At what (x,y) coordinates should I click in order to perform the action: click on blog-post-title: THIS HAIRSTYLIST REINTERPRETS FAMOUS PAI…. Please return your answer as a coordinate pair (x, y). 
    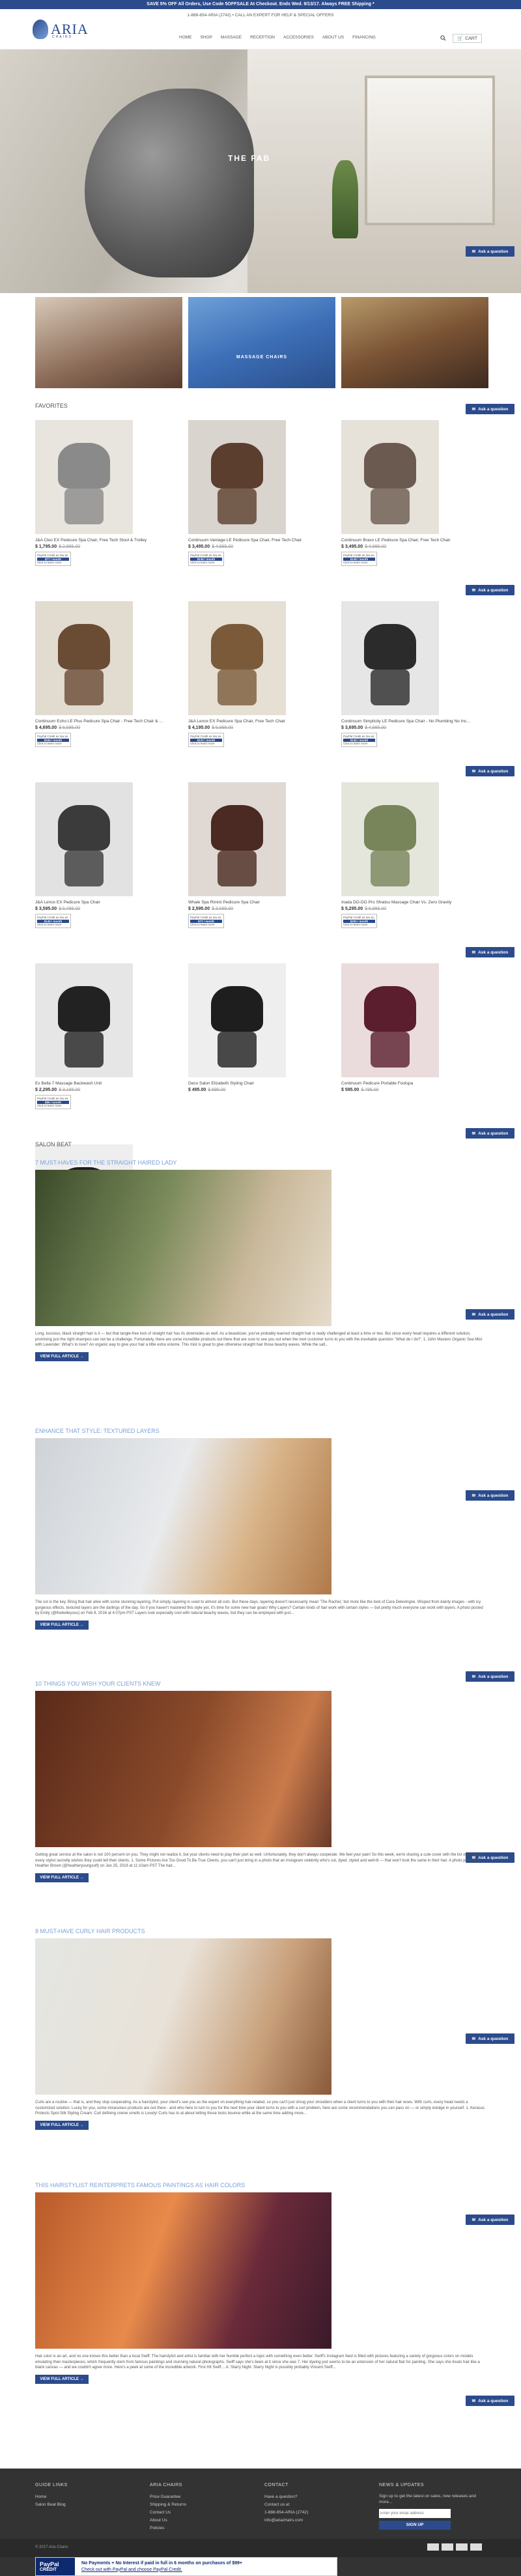
    Looking at the image, I should click on (260, 2185).